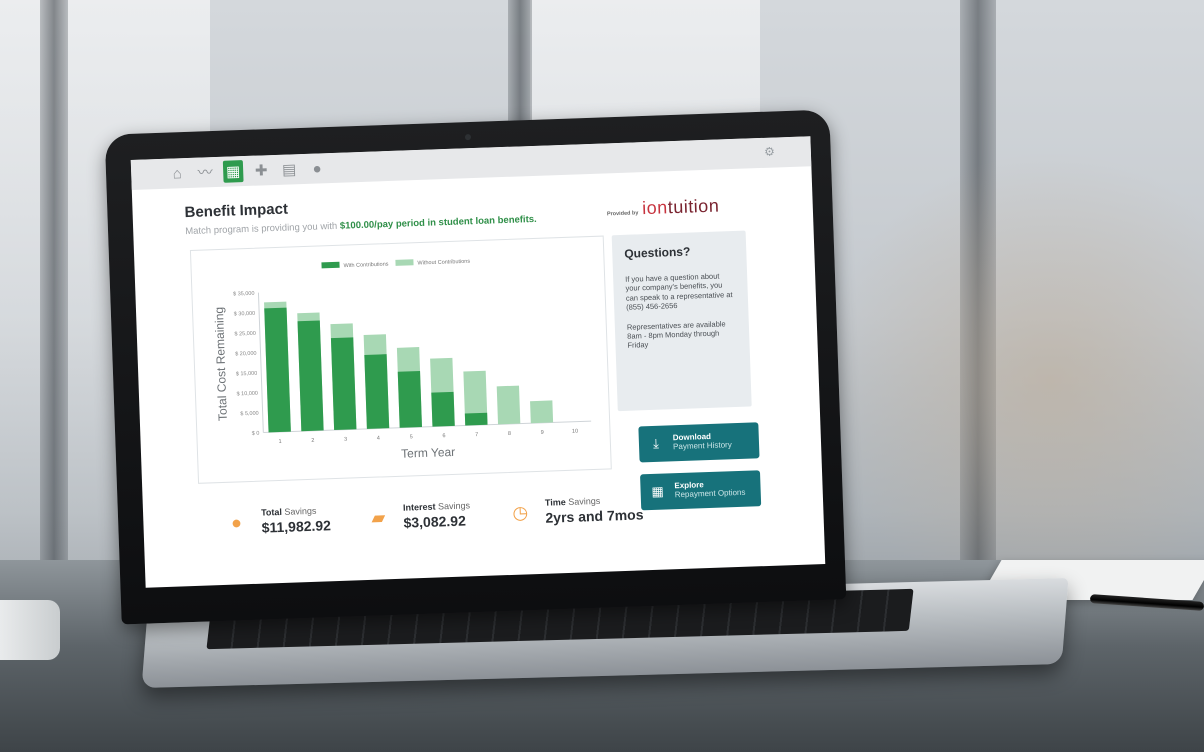  Describe the element at coordinates (655, 208) in the screenshot. I see `logo-prefix: ion` at that location.